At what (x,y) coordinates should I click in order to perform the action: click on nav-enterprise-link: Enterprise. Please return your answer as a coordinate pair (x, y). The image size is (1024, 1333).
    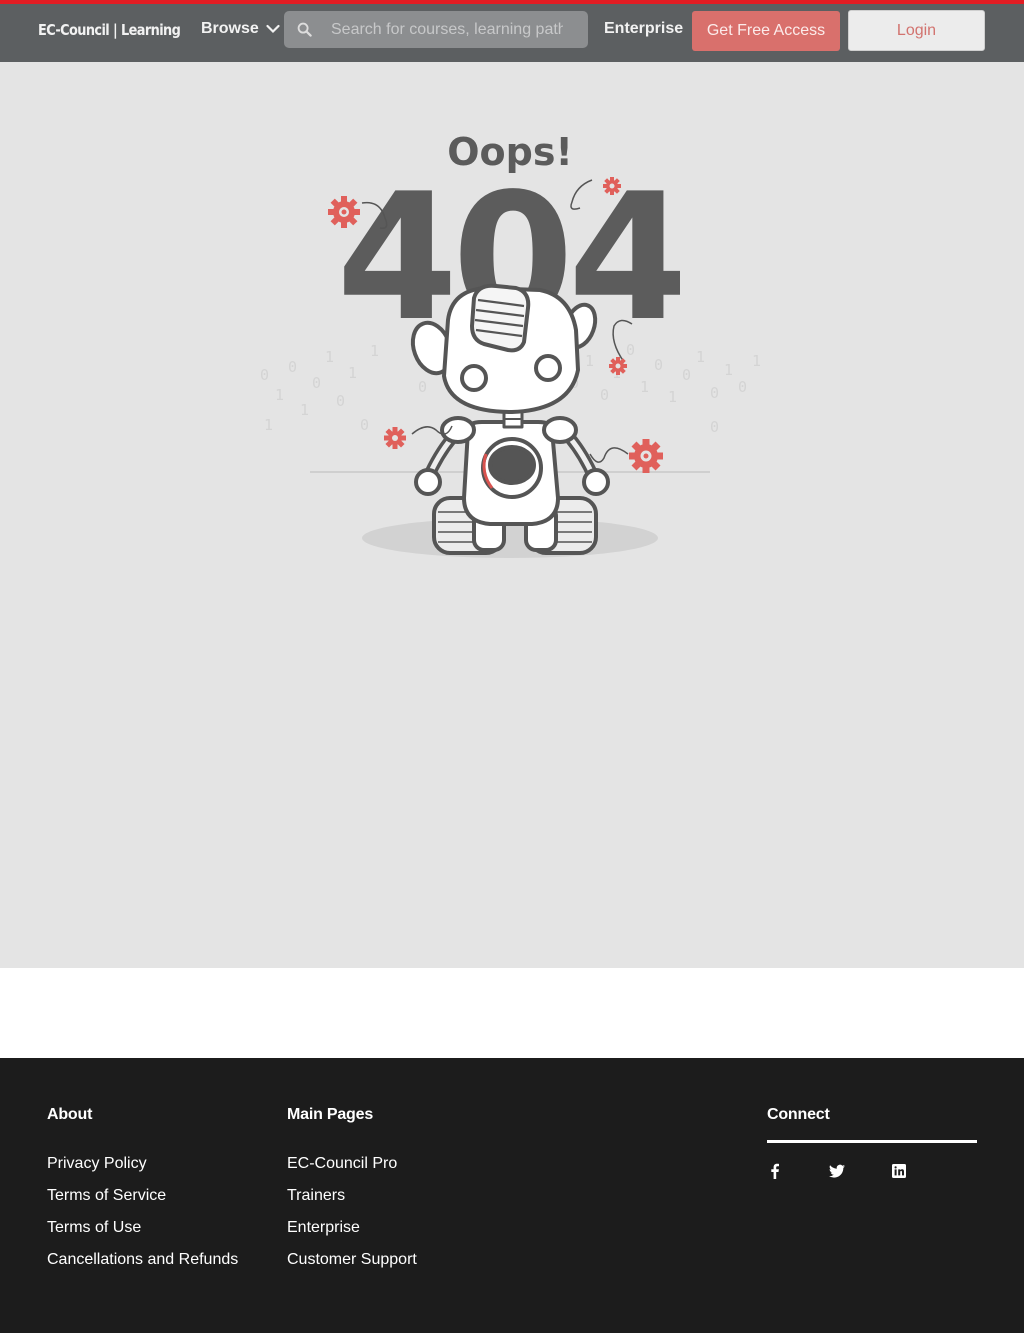
    Looking at the image, I should click on (643, 29).